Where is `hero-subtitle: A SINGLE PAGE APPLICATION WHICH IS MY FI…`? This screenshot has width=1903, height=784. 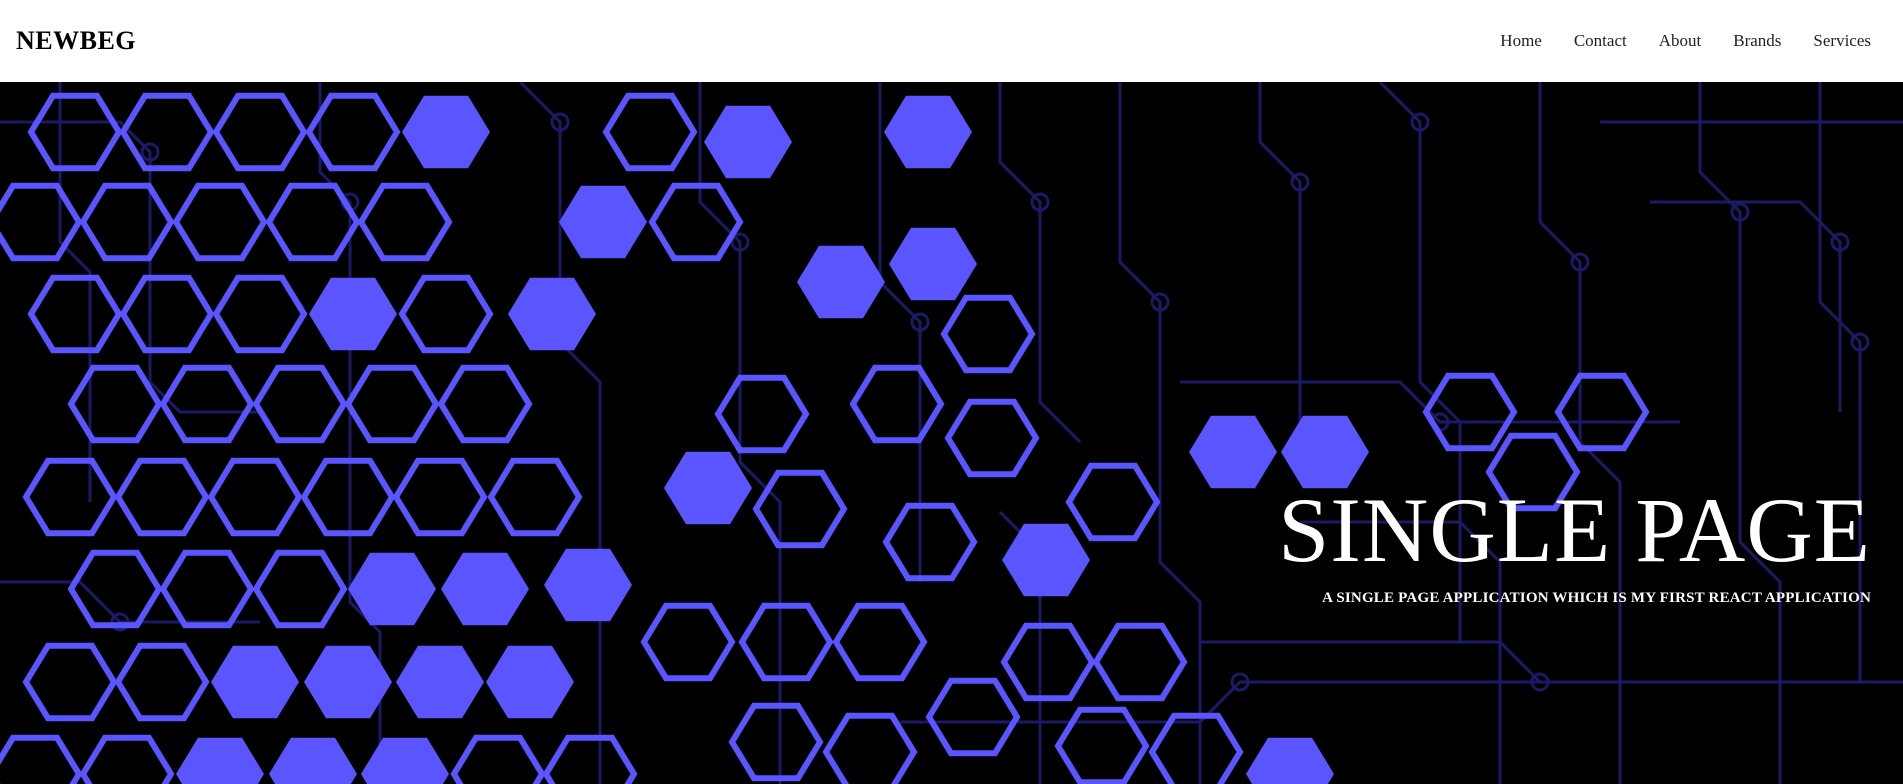 hero-subtitle: A SINGLE PAGE APPLICATION WHICH IS MY FI… is located at coordinates (1596, 598).